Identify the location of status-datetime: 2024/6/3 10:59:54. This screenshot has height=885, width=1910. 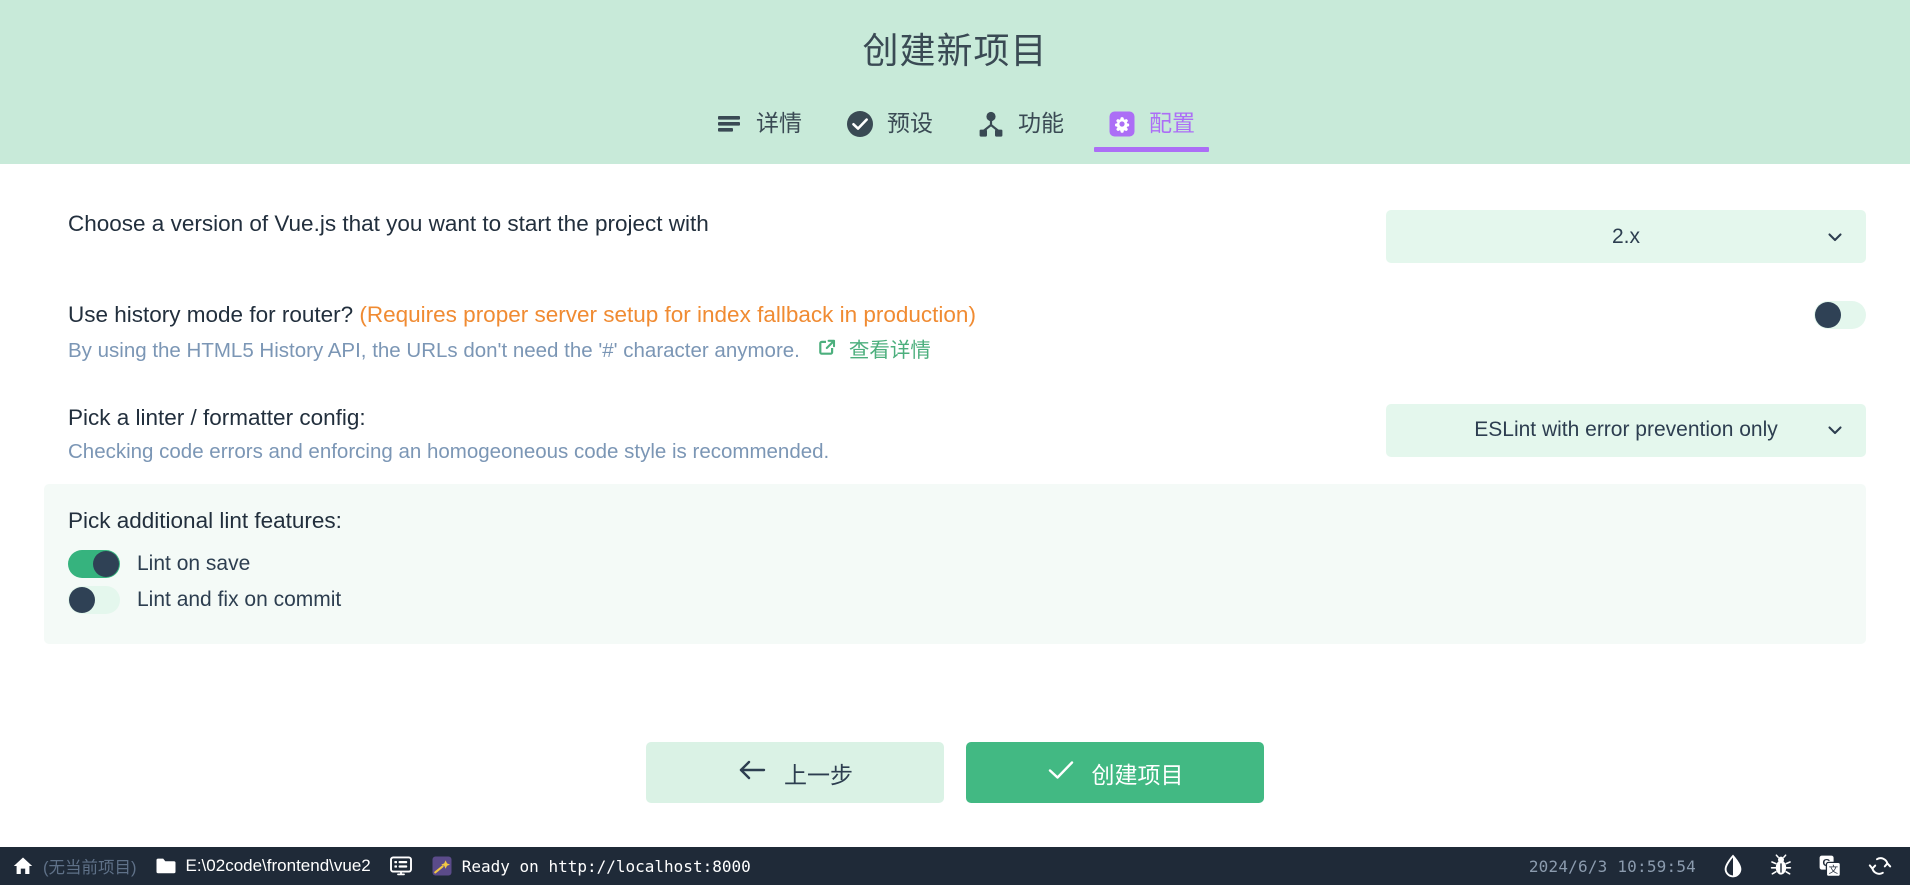
(1612, 866).